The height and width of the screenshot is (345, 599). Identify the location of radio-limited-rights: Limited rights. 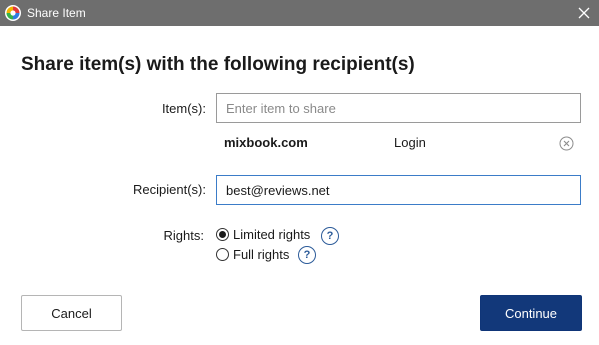
(263, 234).